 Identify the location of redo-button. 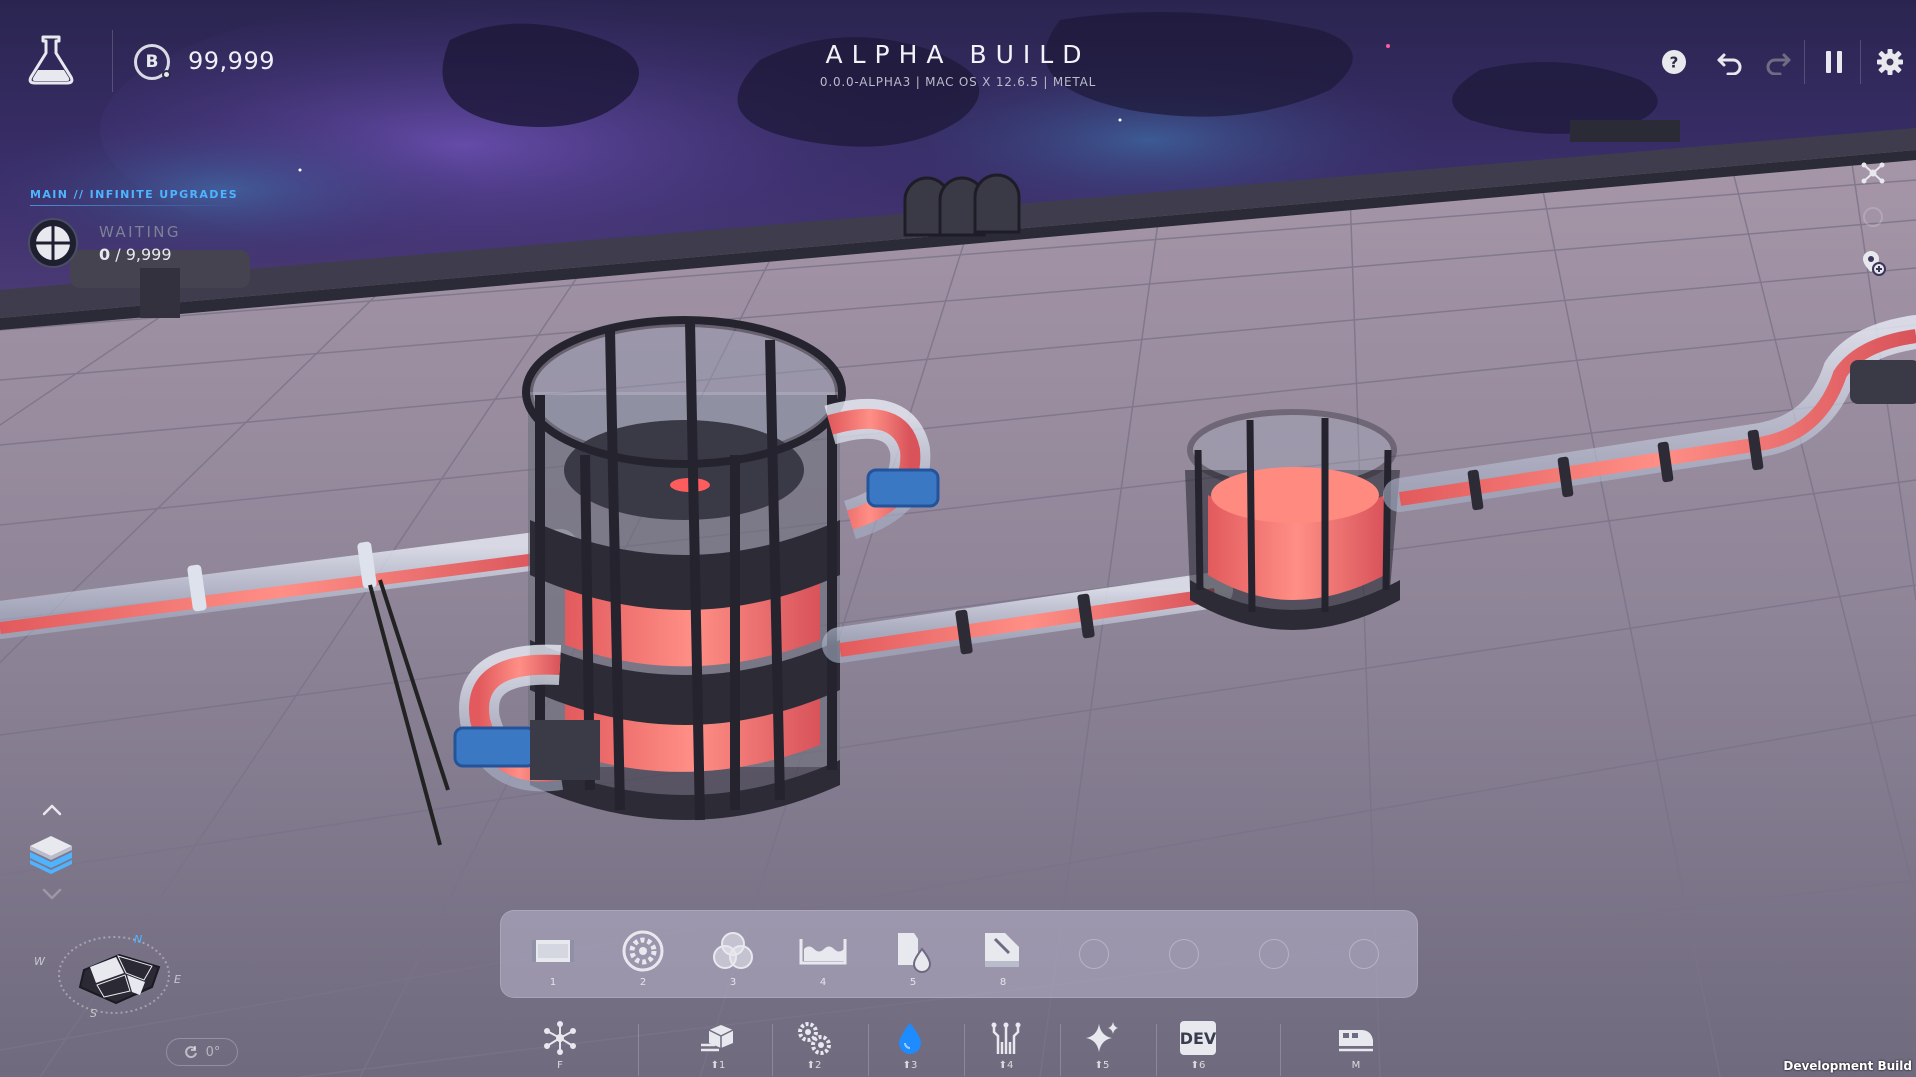
(1778, 62).